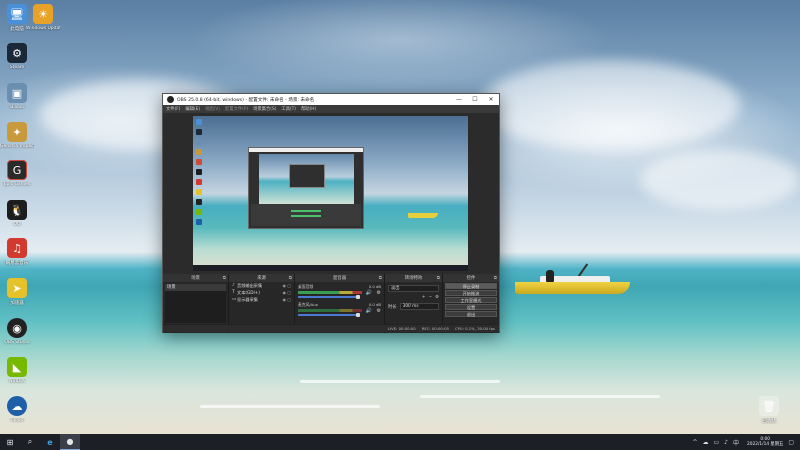 The height and width of the screenshot is (450, 800). Describe the element at coordinates (17, 367) in the screenshot. I see `nvidia-icon: ◣` at that location.